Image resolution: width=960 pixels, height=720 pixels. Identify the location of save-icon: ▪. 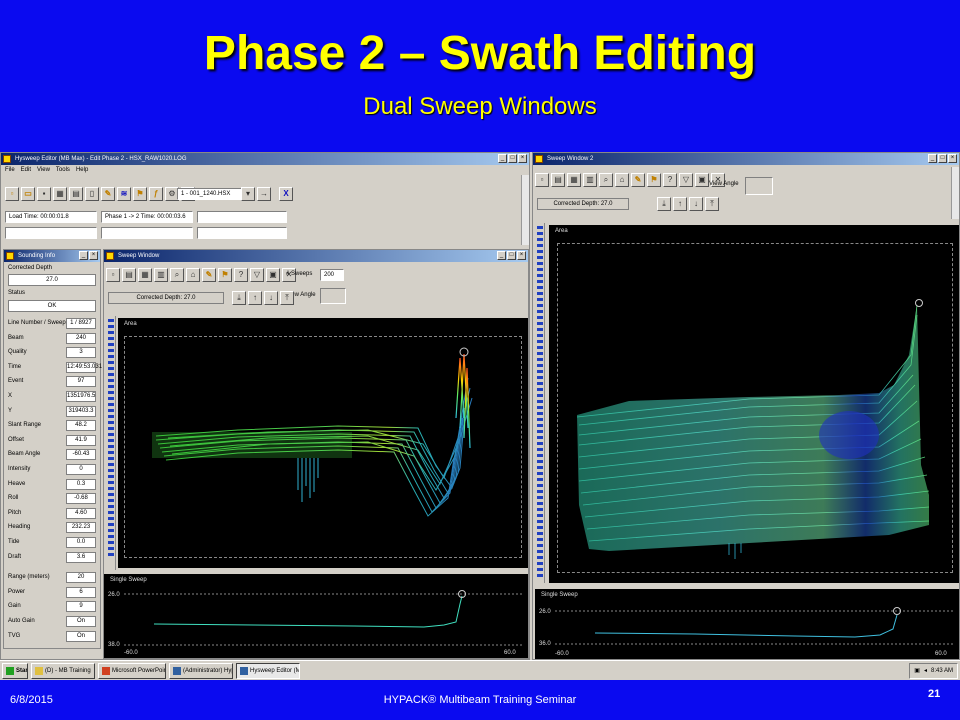
(44, 194).